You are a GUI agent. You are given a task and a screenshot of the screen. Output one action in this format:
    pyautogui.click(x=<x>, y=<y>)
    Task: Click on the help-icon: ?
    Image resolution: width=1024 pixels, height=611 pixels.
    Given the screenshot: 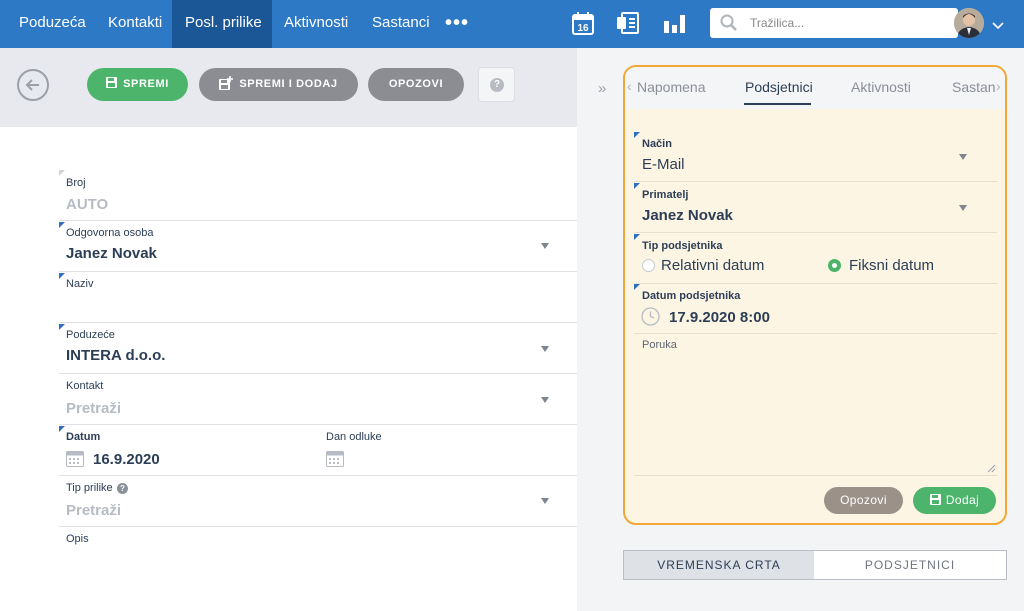 What is the action you would take?
    pyautogui.click(x=497, y=85)
    